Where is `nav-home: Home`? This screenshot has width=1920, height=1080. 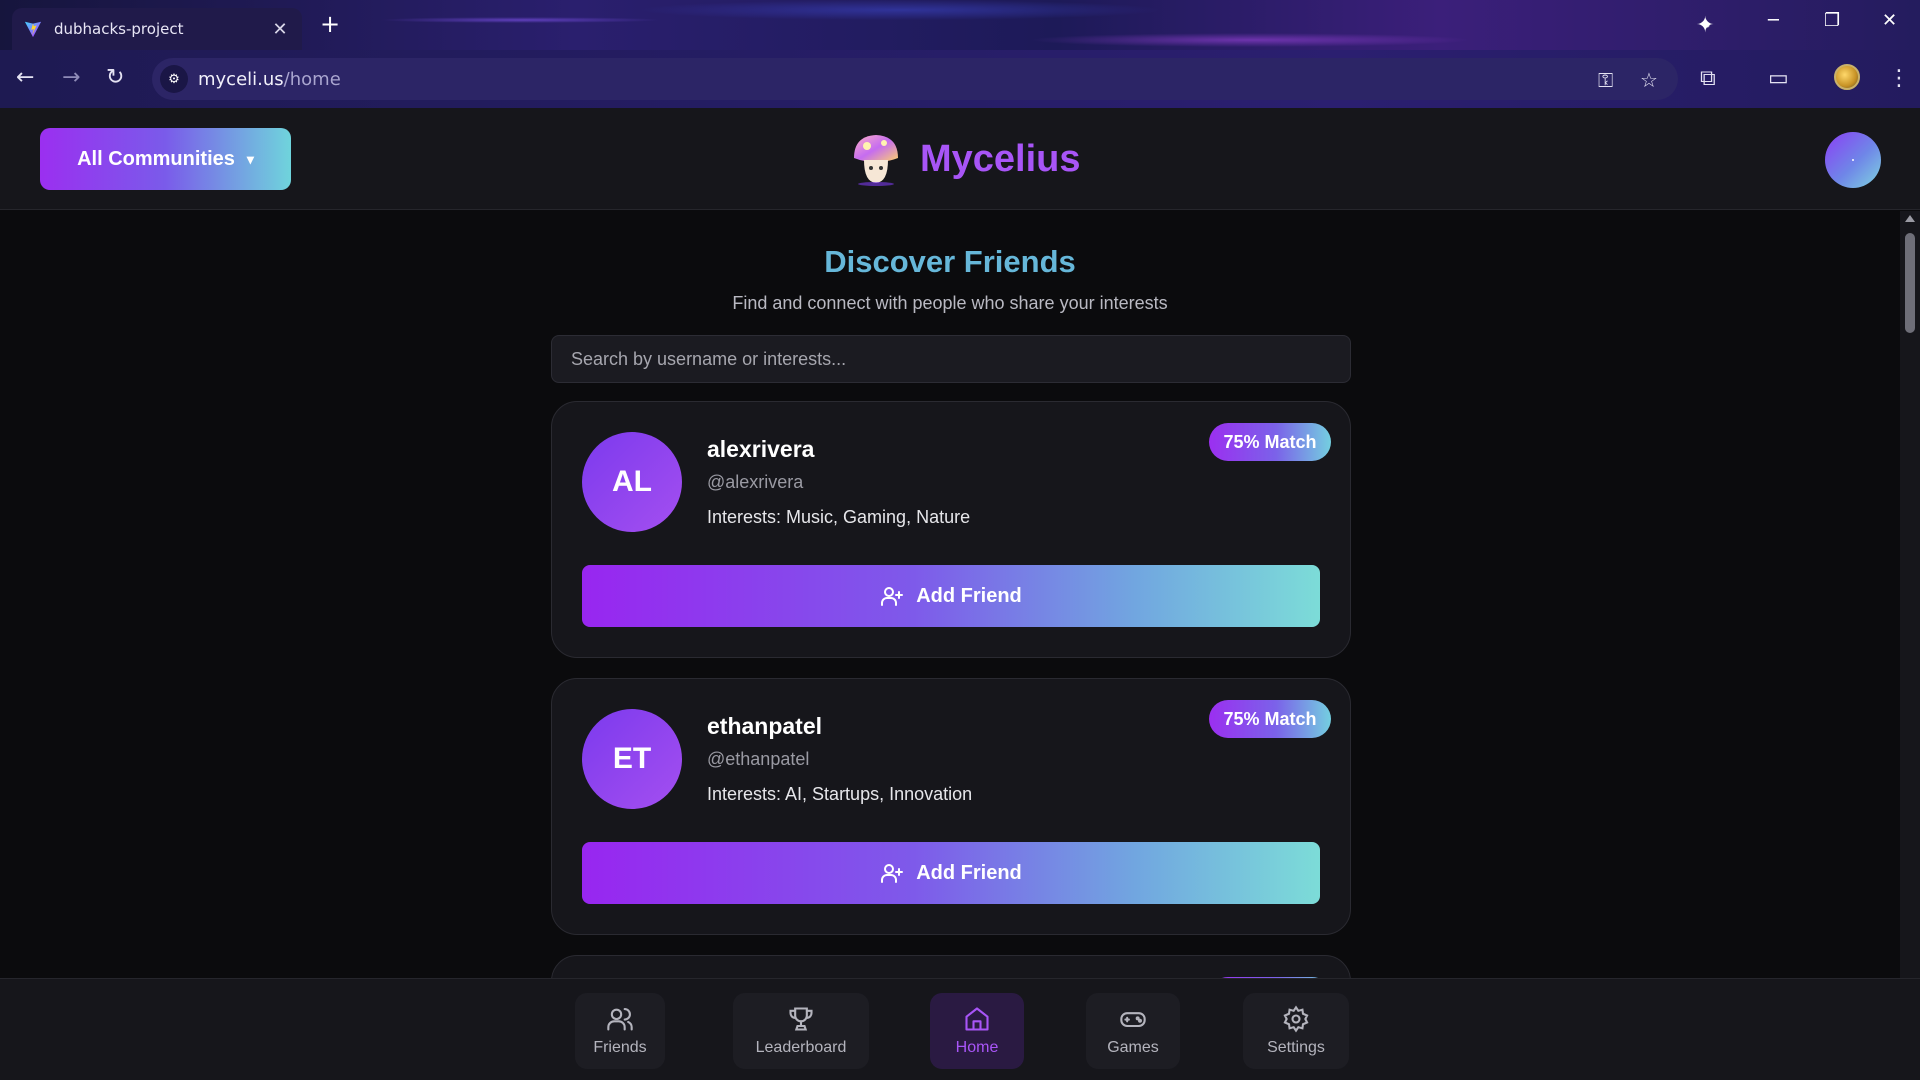 nav-home: Home is located at coordinates (977, 1031).